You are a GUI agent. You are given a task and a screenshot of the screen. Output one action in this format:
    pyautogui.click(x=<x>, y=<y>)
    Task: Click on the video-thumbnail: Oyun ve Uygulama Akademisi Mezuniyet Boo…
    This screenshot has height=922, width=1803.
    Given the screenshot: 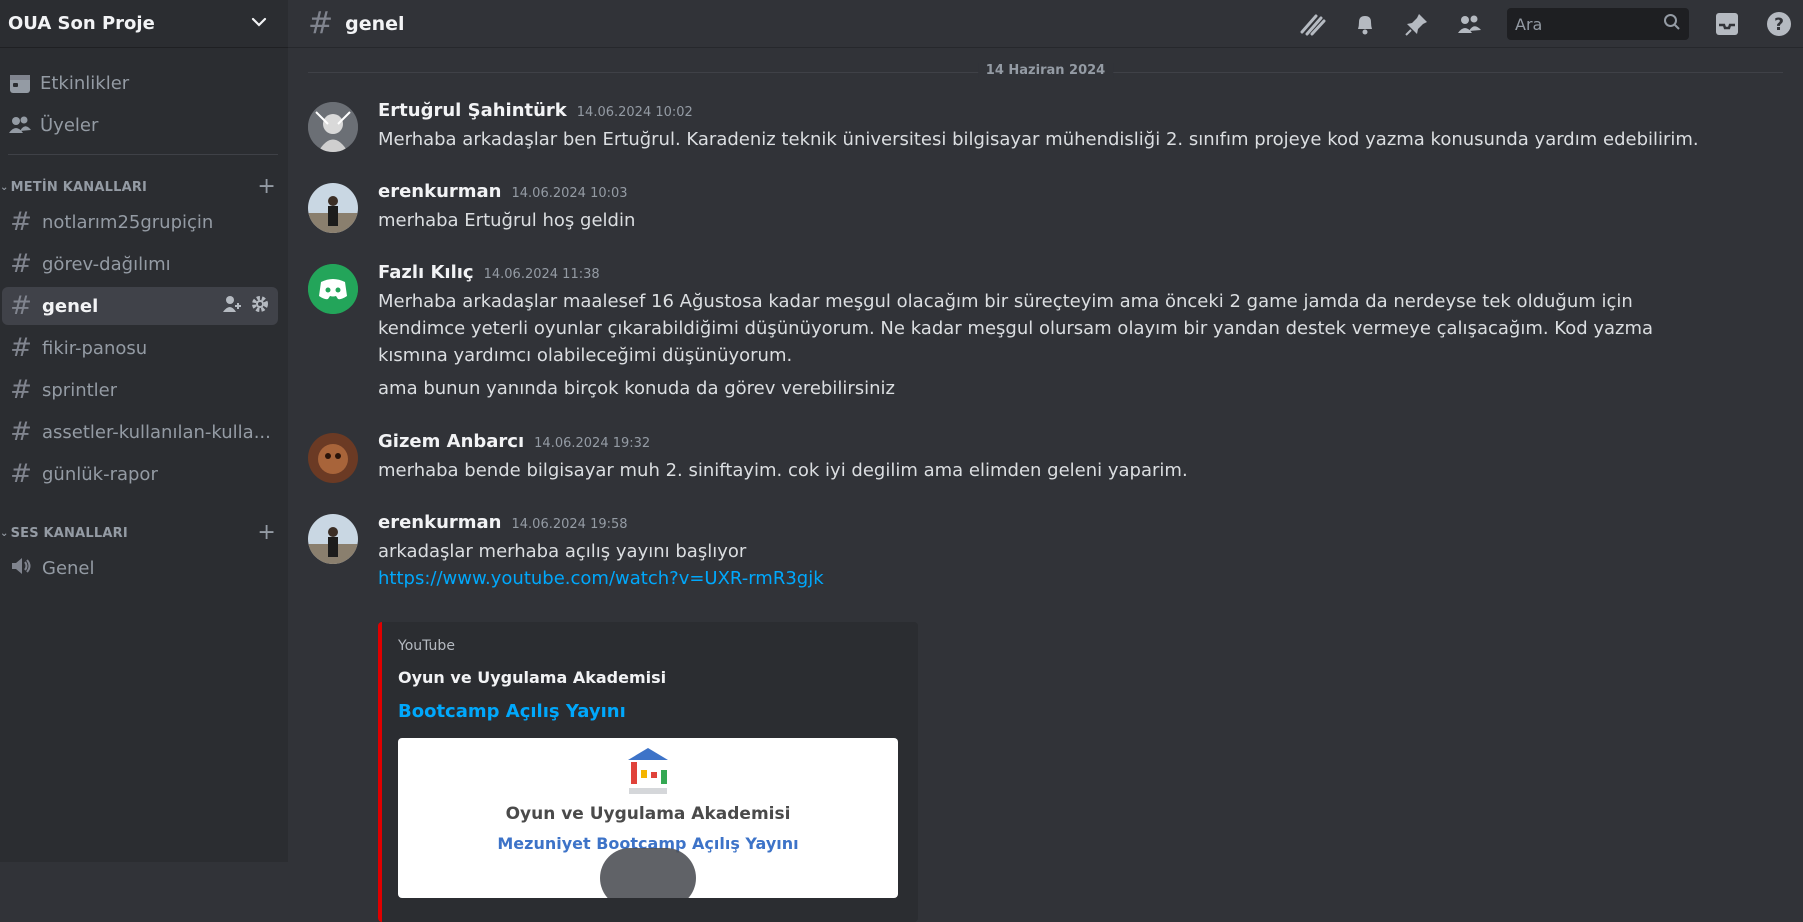 What is the action you would take?
    pyautogui.click(x=648, y=818)
    